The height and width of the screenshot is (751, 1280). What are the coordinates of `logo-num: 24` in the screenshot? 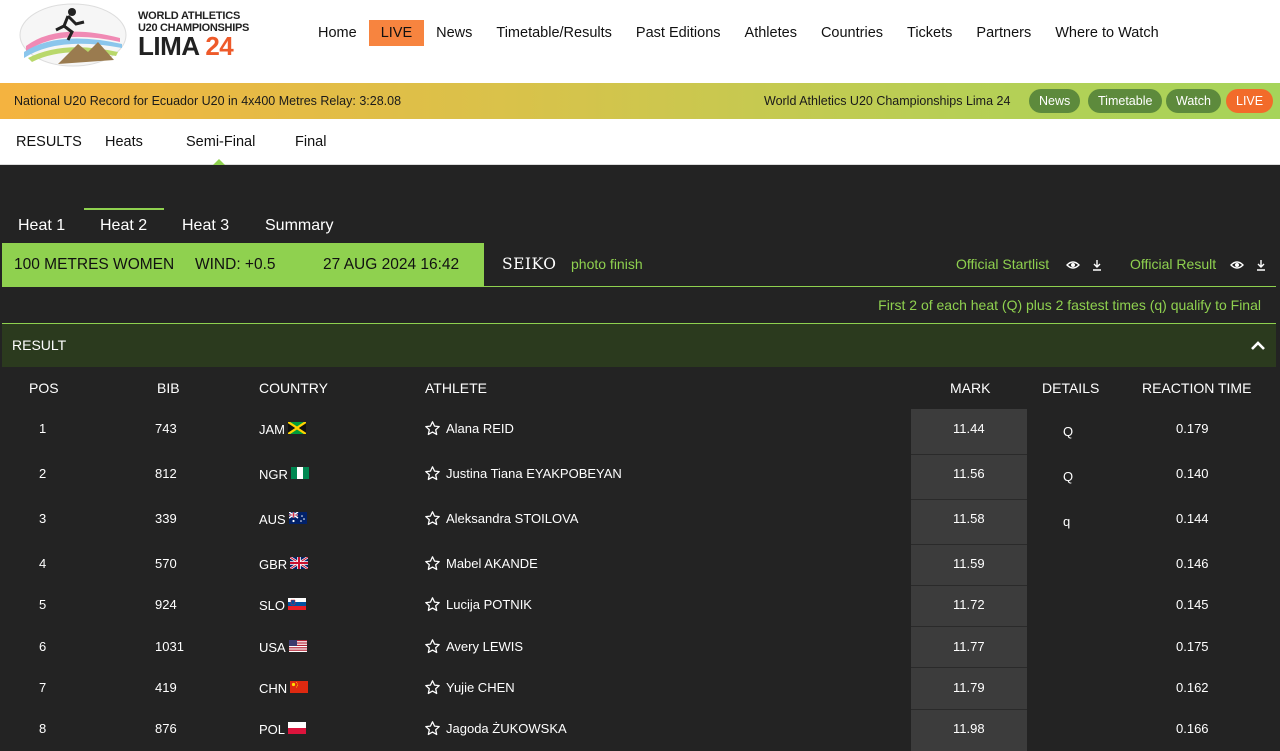 It's located at (219, 46).